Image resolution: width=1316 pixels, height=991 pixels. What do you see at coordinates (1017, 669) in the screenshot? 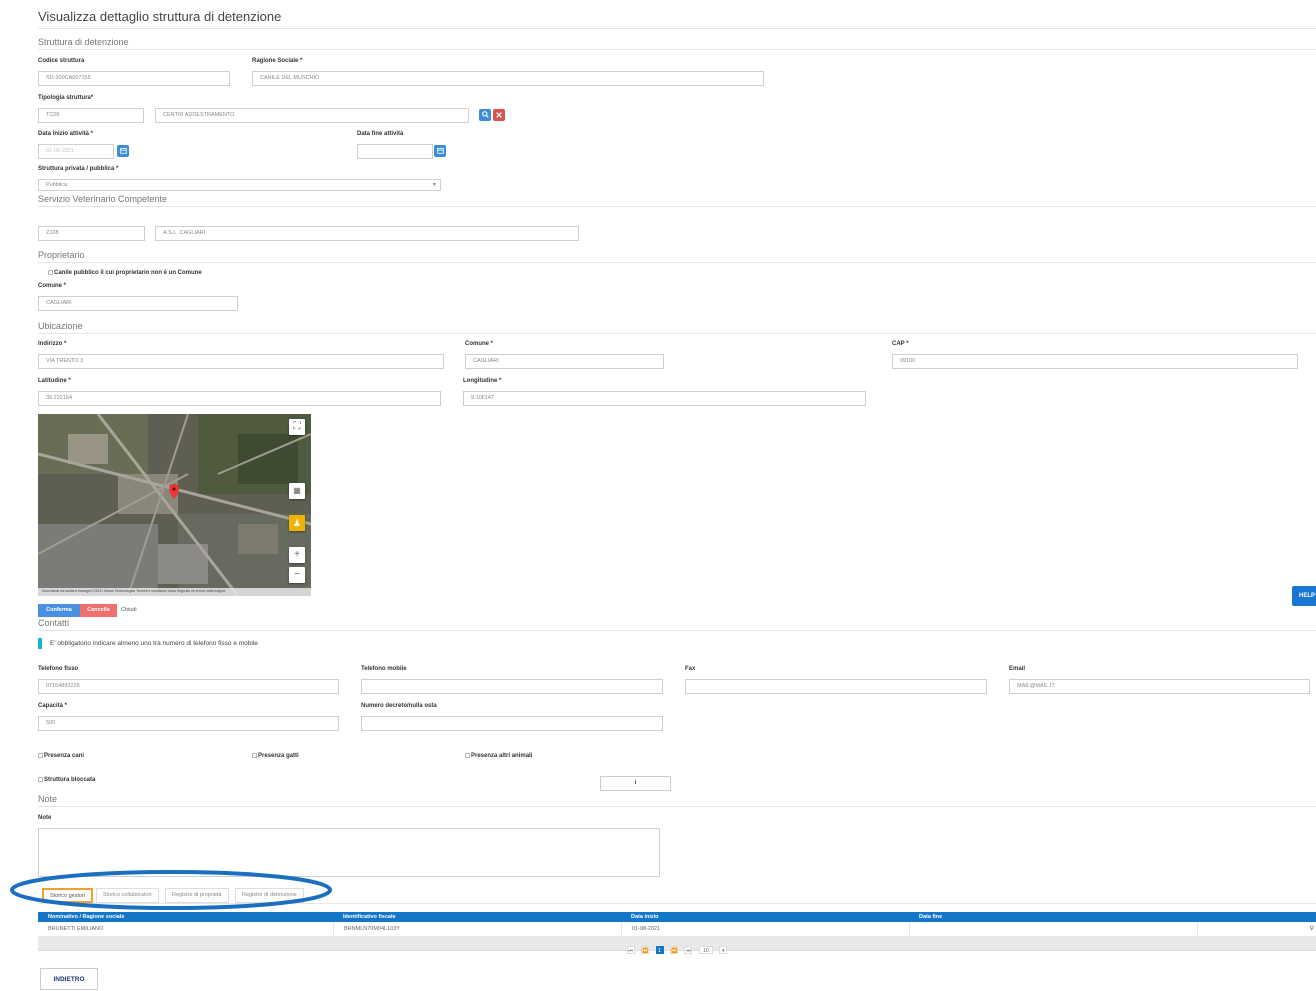
I see `email-label: Email` at bounding box center [1017, 669].